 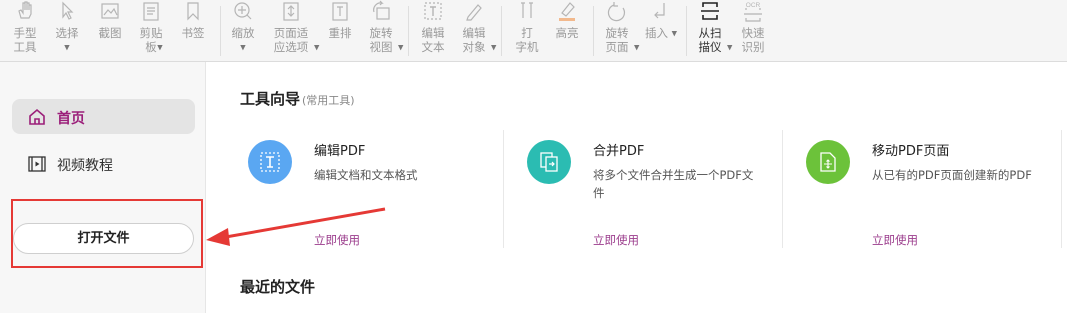 What do you see at coordinates (340, 11) in the screenshot?
I see `reflow-icon` at bounding box center [340, 11].